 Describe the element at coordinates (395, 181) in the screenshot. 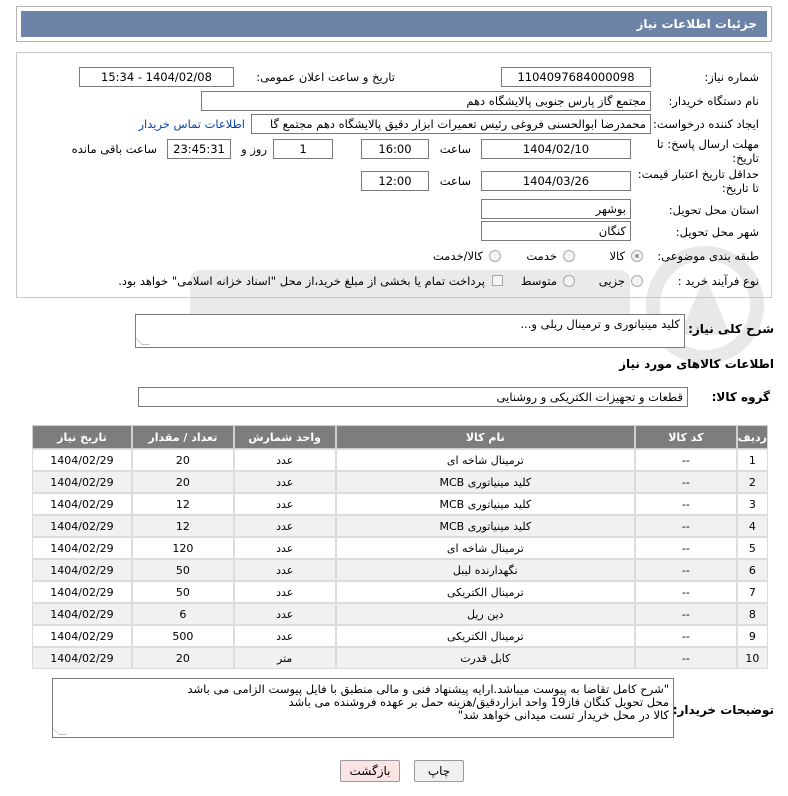

I see `validity-time-field: 12:00` at that location.